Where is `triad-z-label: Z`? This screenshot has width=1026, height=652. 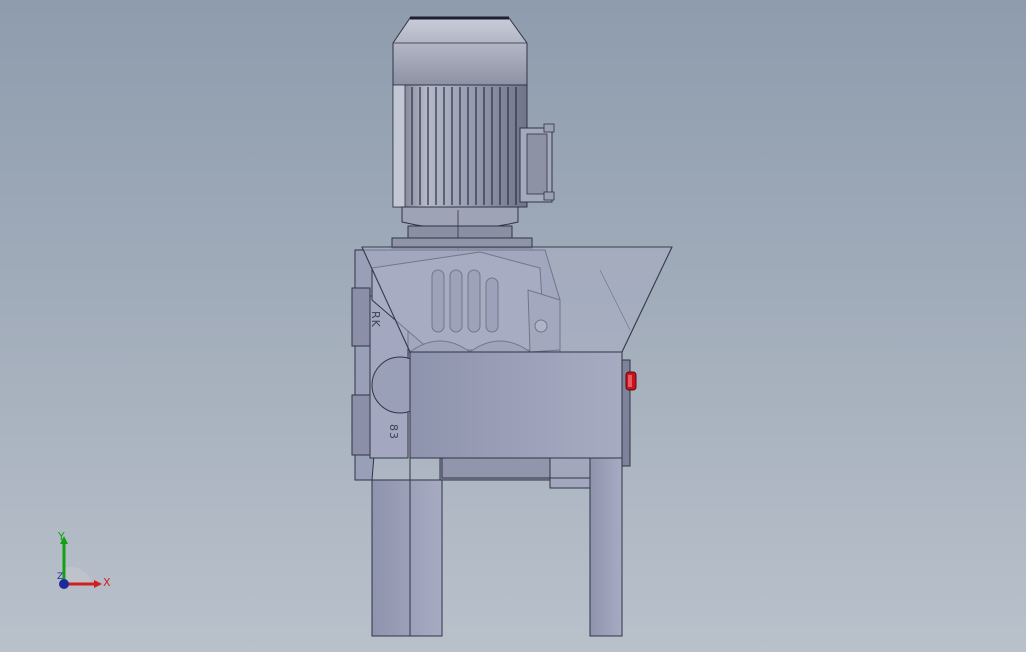 triad-z-label: Z is located at coordinates (60, 577).